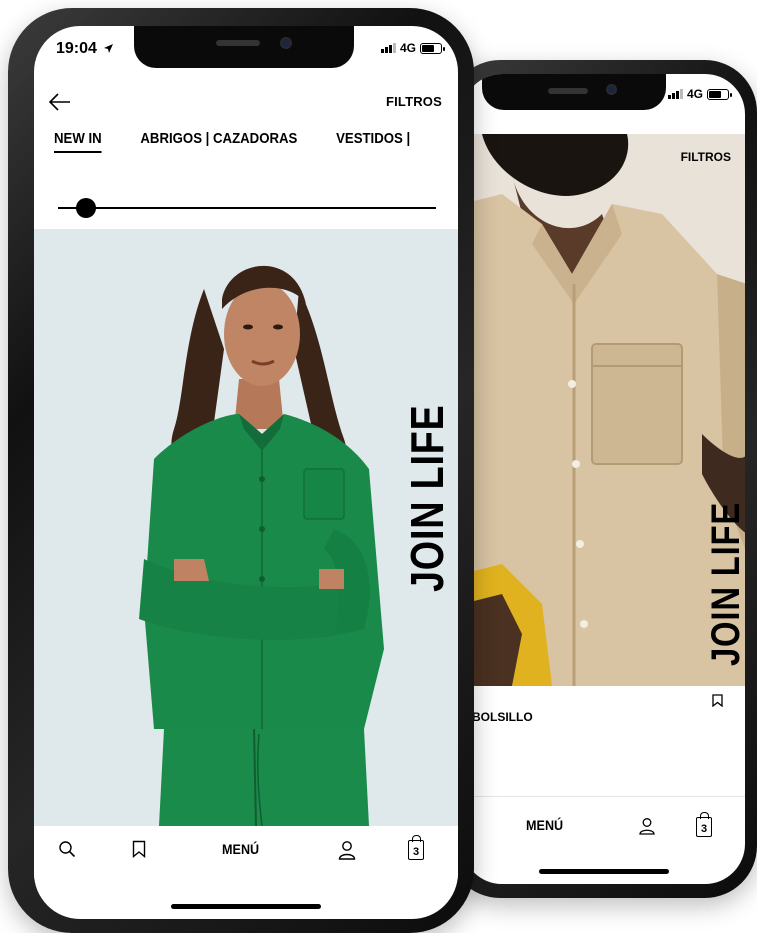 This screenshot has width=757, height=933. I want to click on status-time-text: 19:04, so click(76, 48).